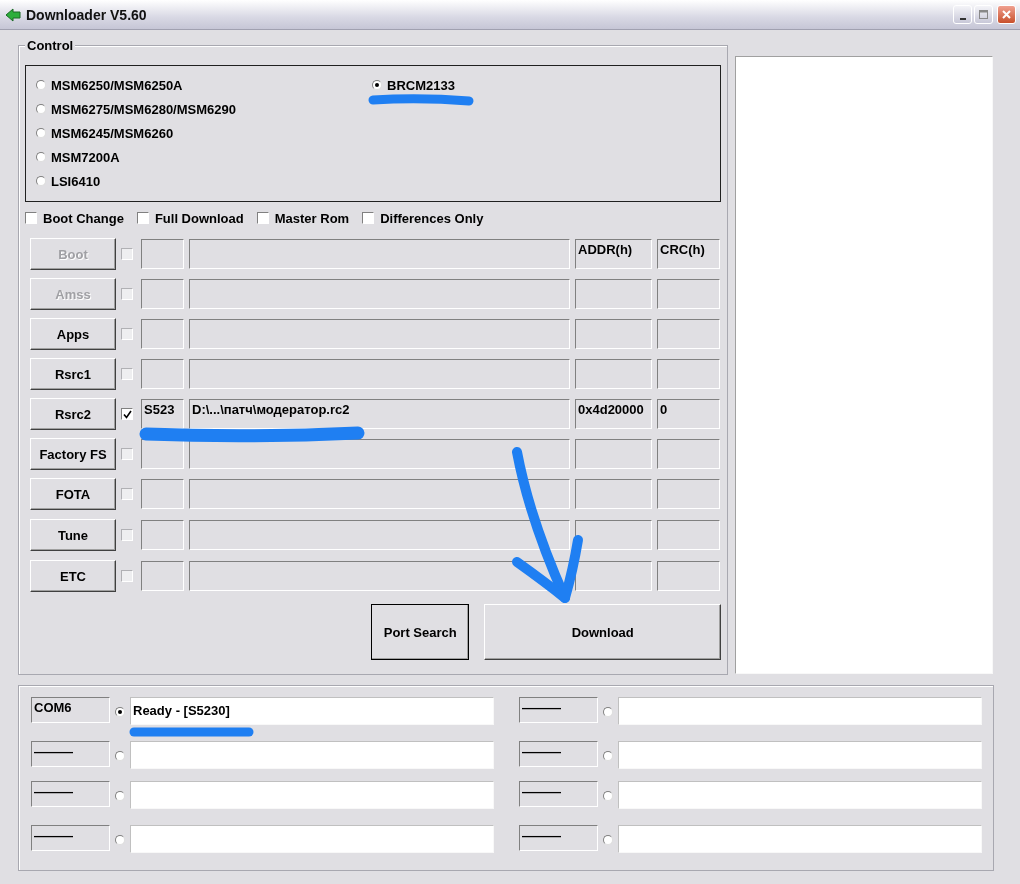 The height and width of the screenshot is (884, 1020). I want to click on checkbox-label: Full Download, so click(199, 218).